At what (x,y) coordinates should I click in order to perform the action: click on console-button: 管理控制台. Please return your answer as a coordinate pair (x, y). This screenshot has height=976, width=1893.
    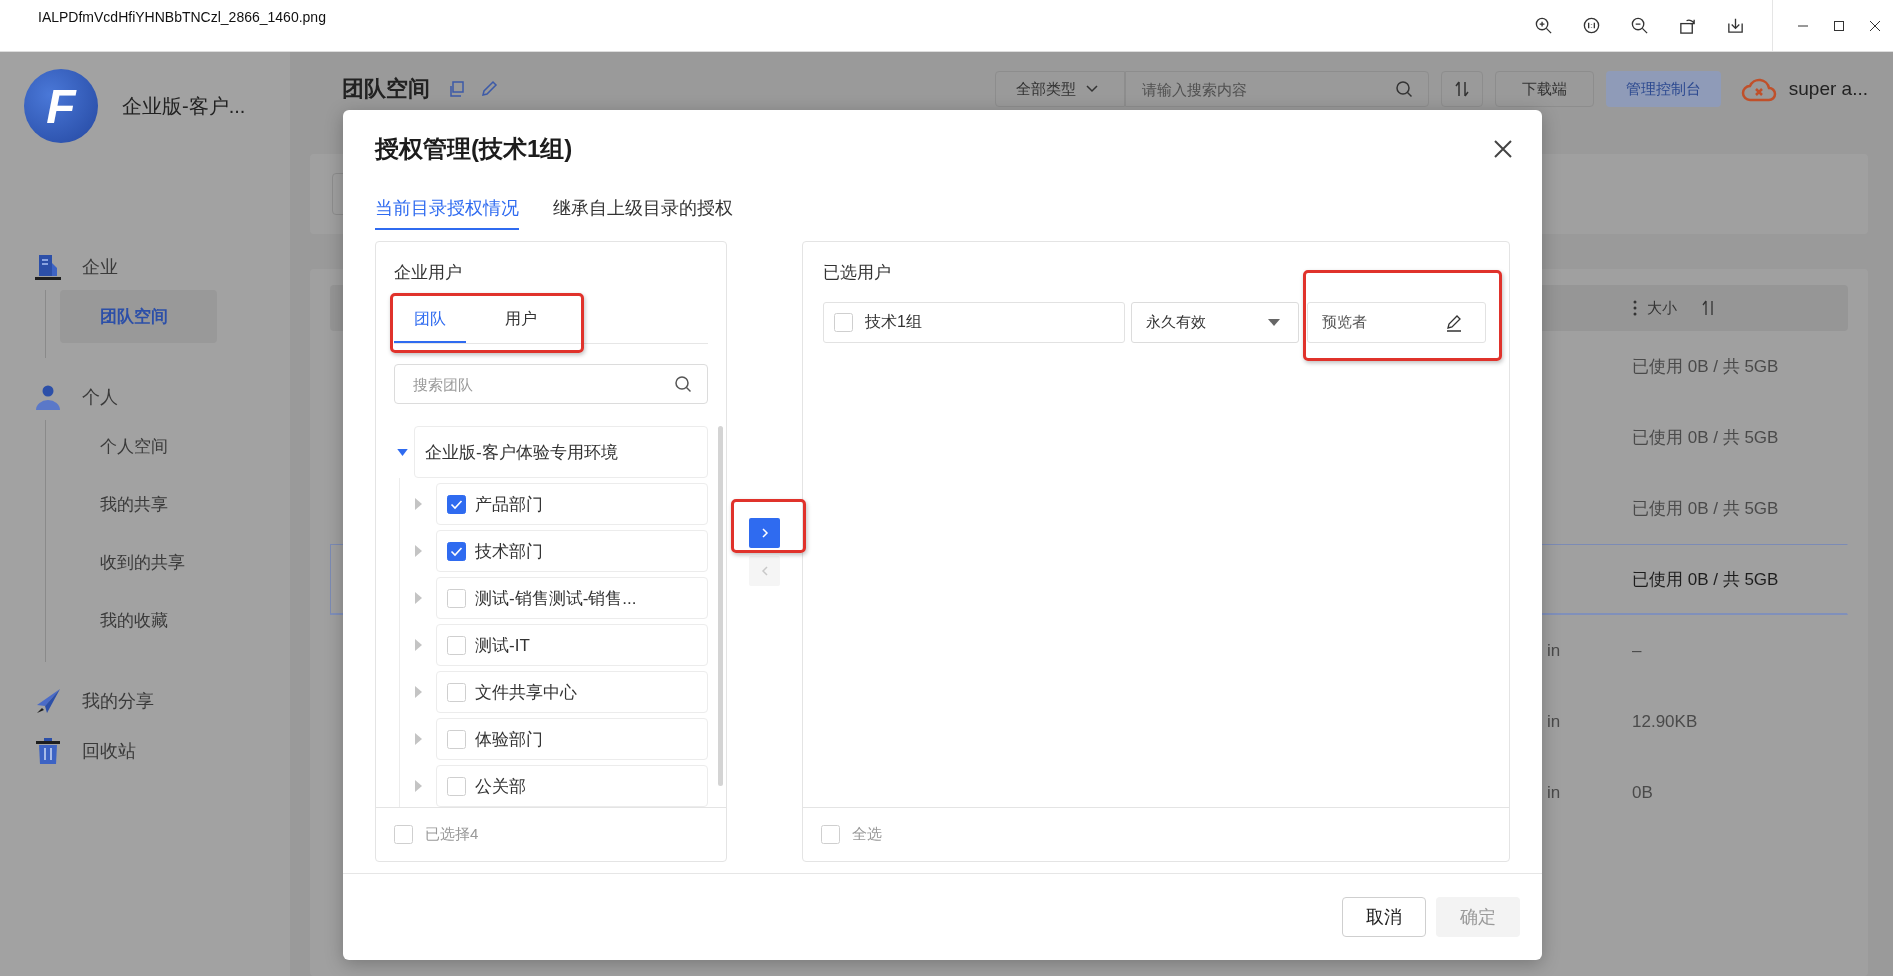
    Looking at the image, I should click on (1663, 89).